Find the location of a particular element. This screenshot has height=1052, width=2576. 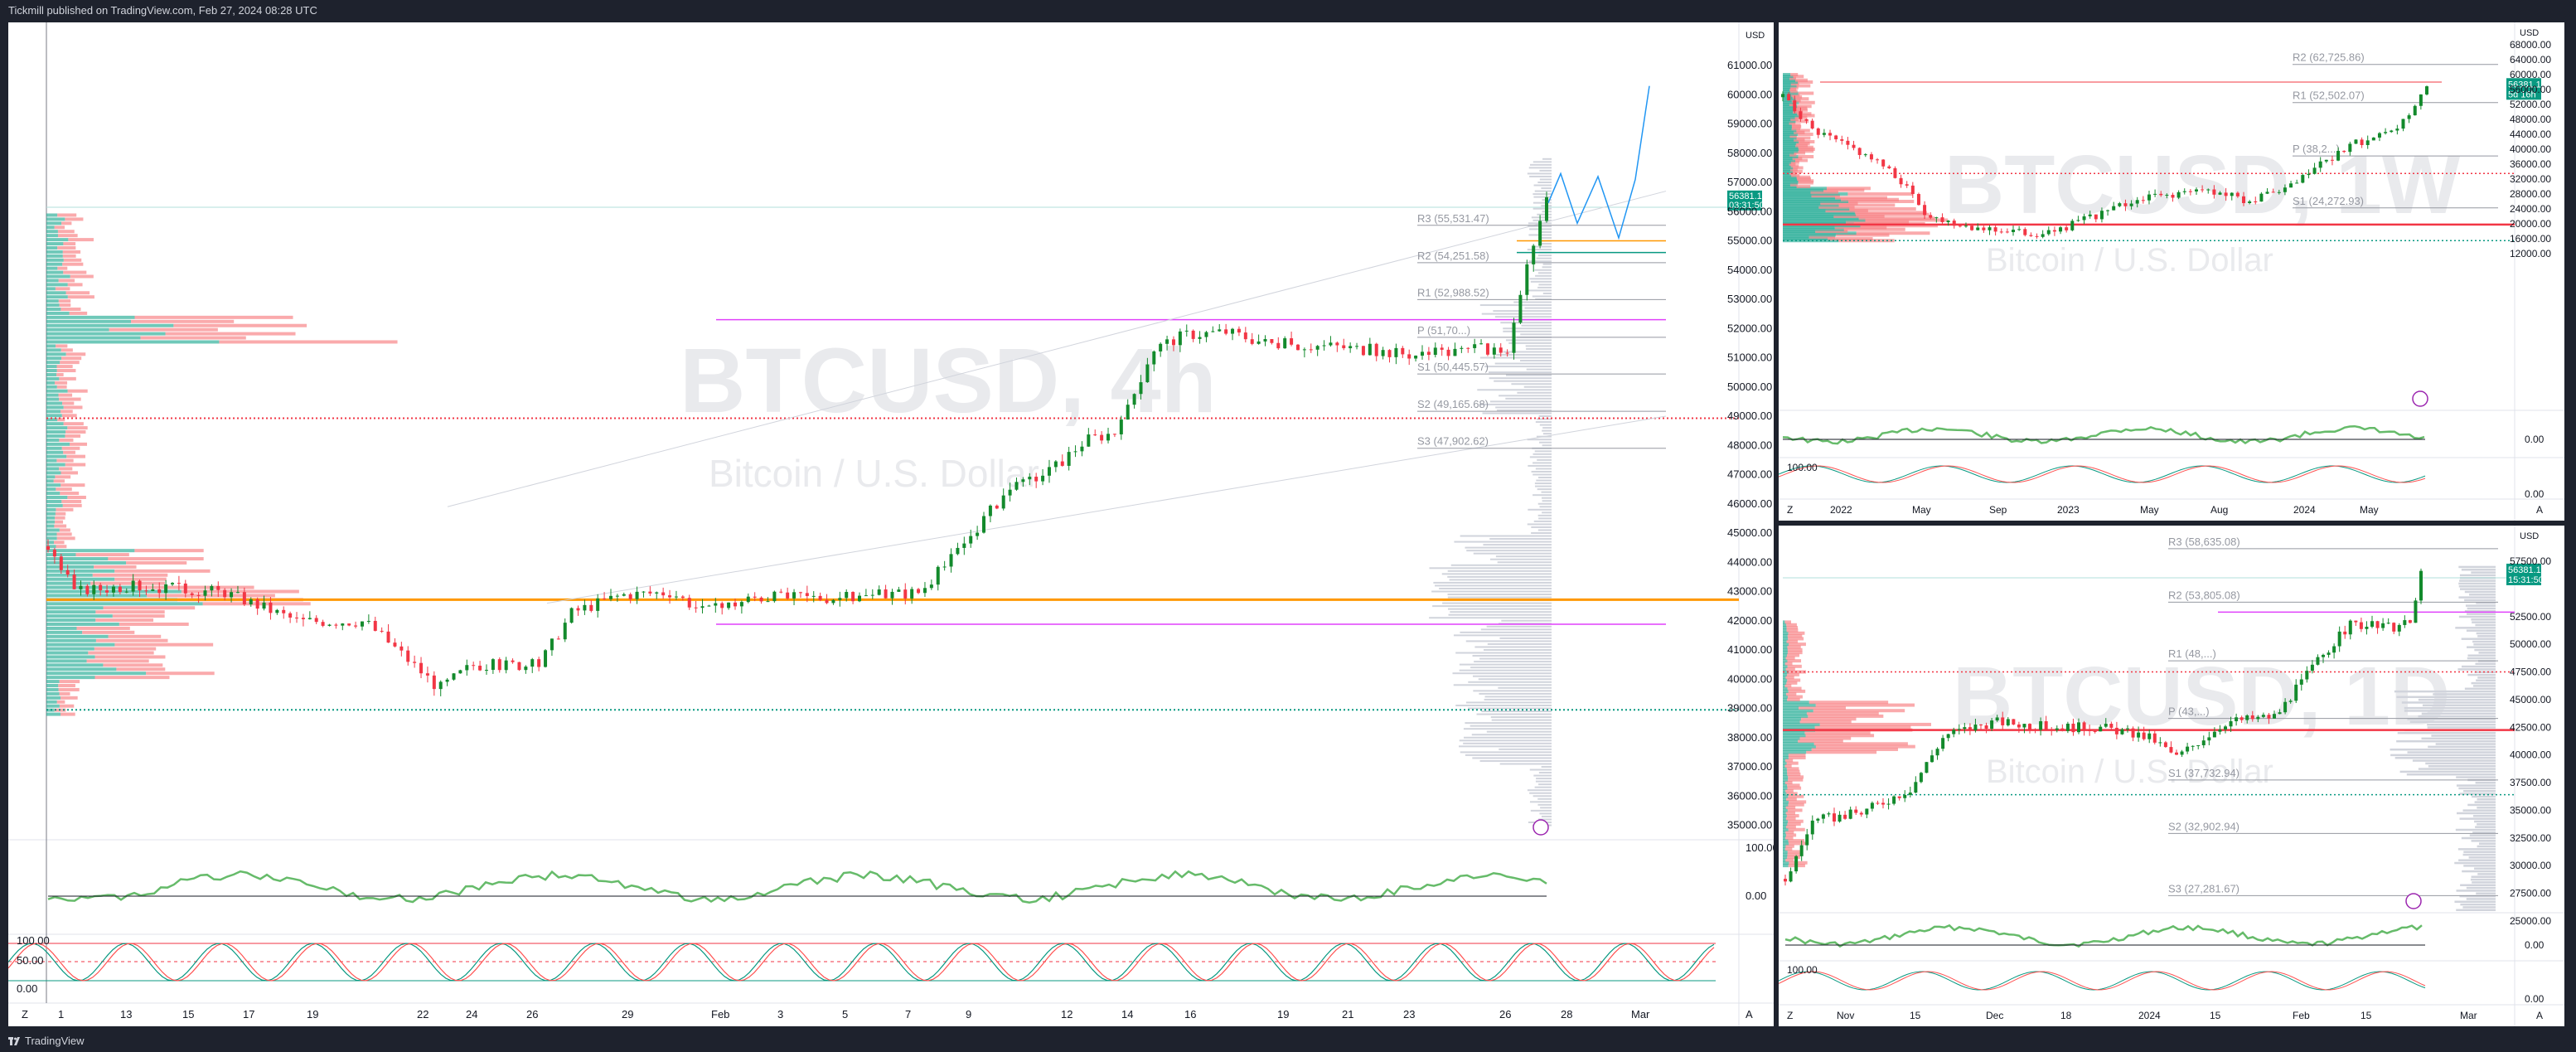

date-tick: 17 is located at coordinates (248, 1014).